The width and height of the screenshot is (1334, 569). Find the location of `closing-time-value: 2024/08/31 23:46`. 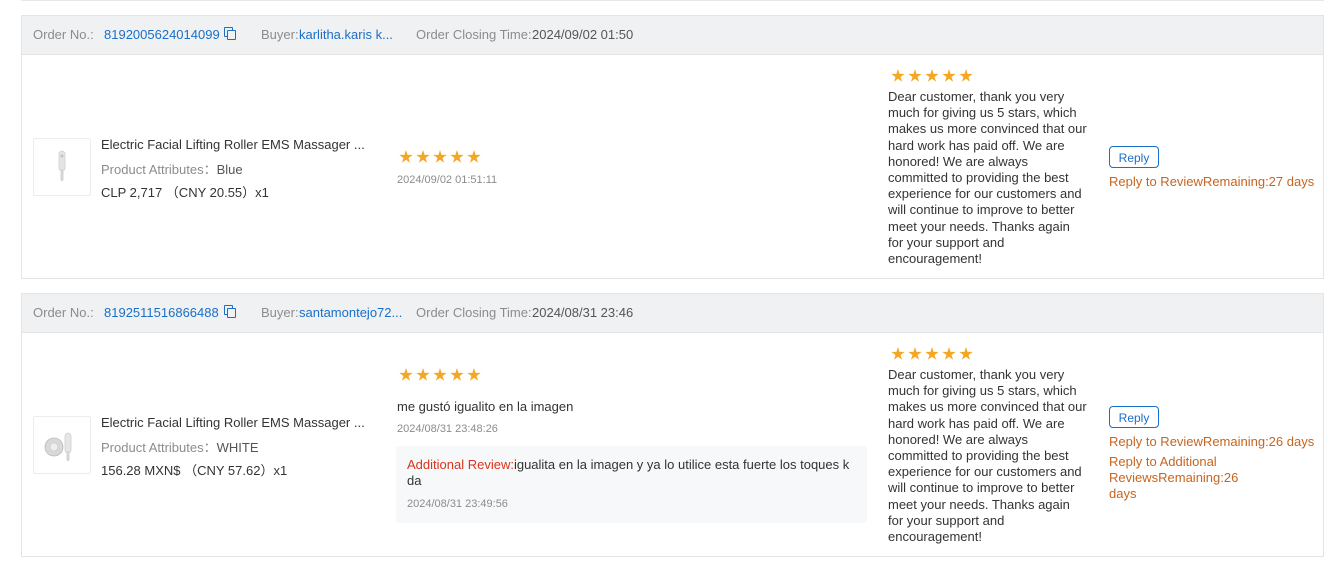

closing-time-value: 2024/08/31 23:46 is located at coordinates (583, 312).